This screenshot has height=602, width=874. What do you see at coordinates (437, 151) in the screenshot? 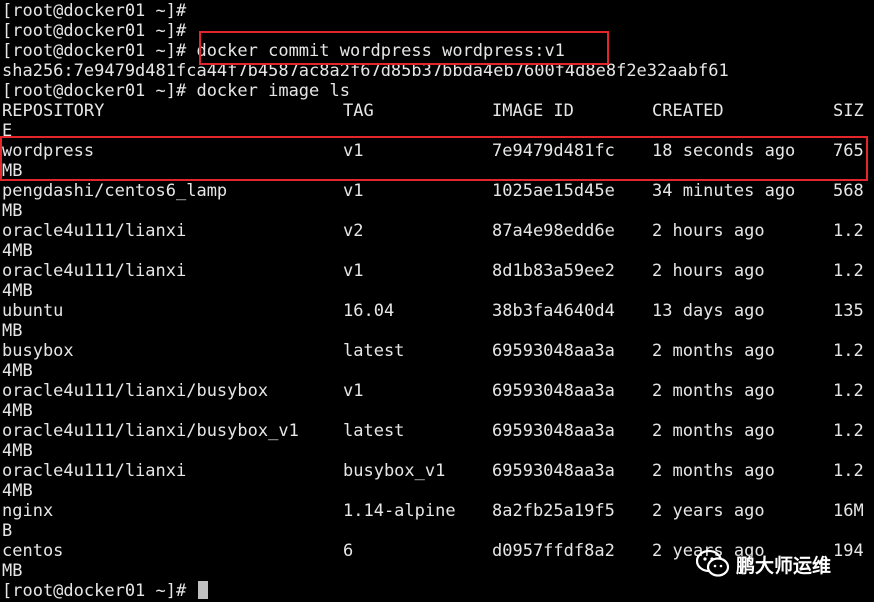
I see `table-row: wordpress v1 7e9479d481fc 18 seconds ago 765` at bounding box center [437, 151].